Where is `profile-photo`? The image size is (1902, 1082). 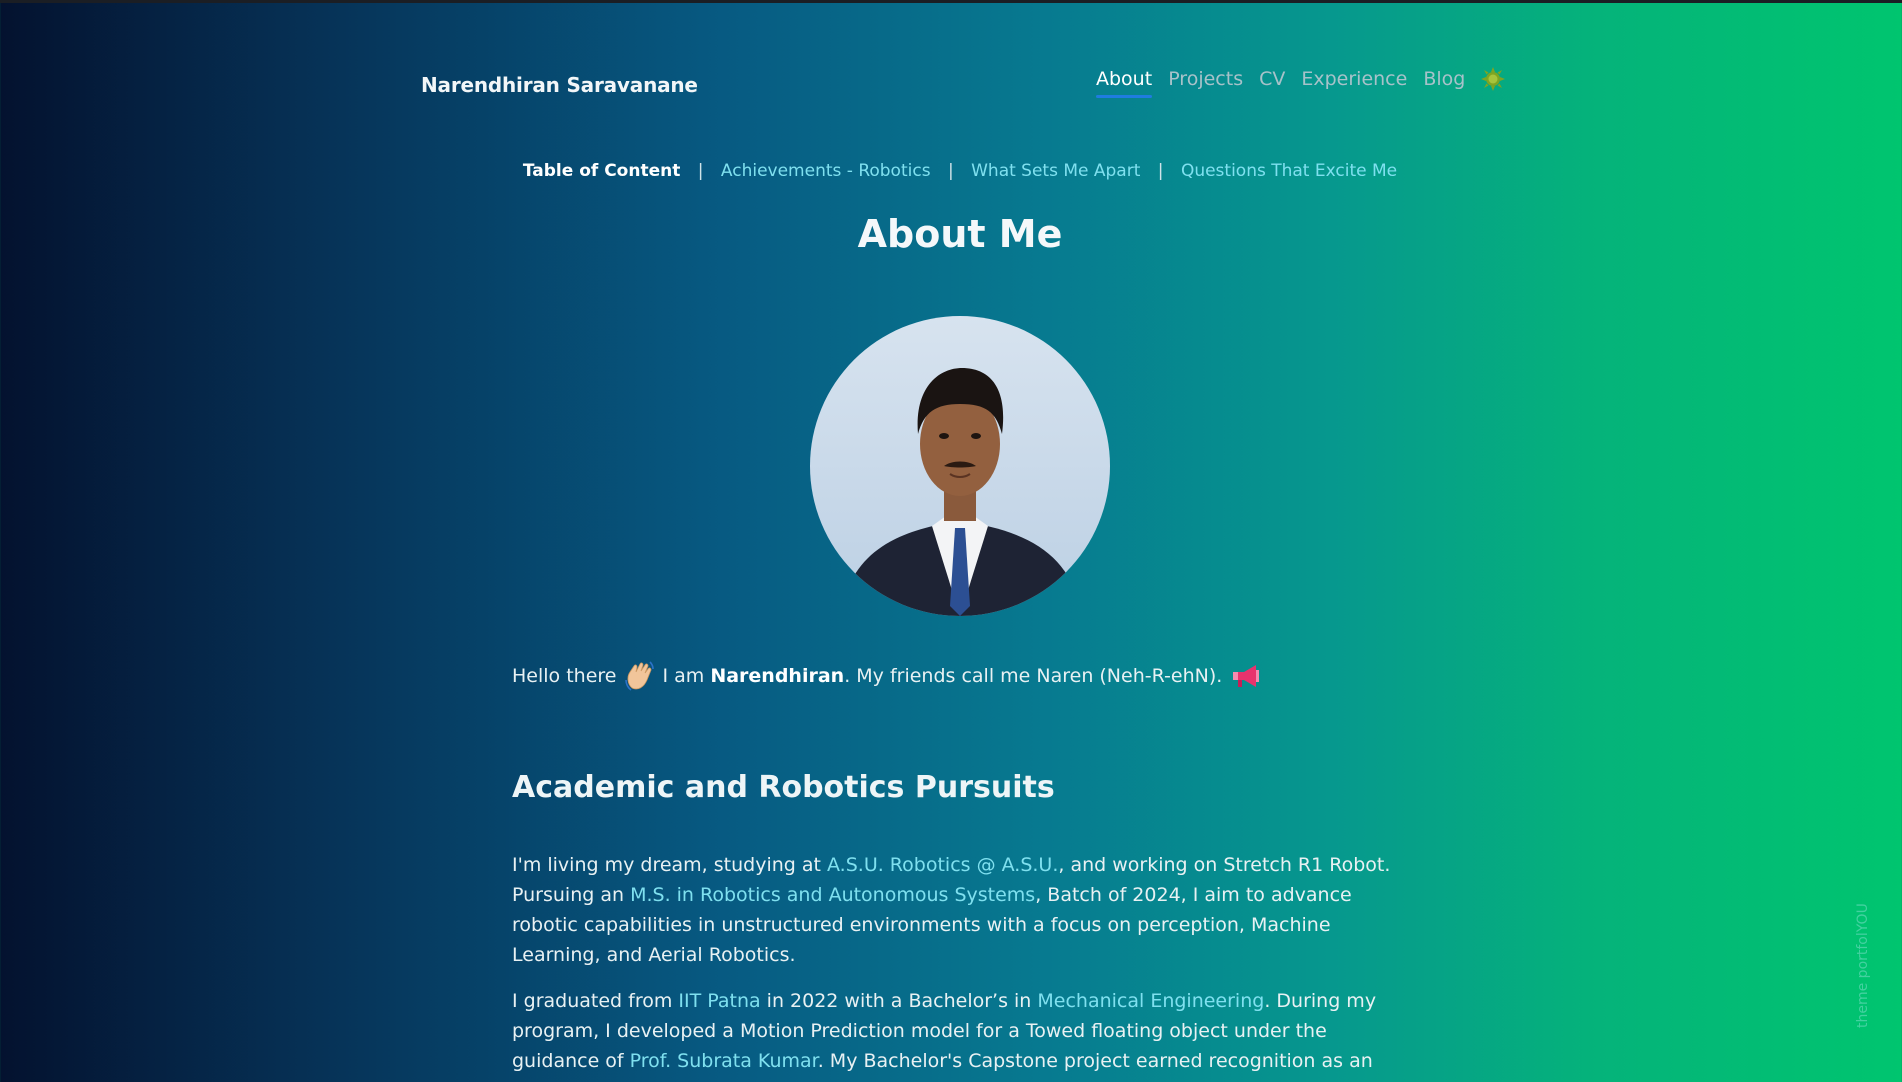 profile-photo is located at coordinates (960, 466).